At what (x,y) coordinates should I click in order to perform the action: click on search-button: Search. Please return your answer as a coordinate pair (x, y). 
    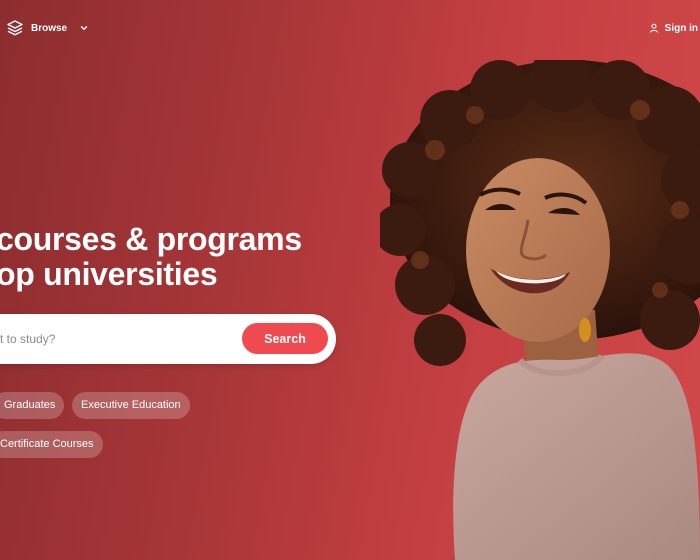
    Looking at the image, I should click on (285, 338).